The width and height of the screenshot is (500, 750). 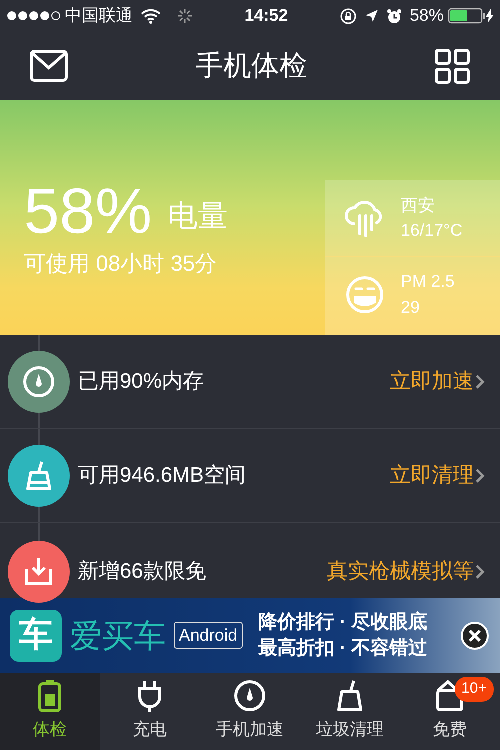 I want to click on item-text: 可用946.6MB空间, so click(x=162, y=475).